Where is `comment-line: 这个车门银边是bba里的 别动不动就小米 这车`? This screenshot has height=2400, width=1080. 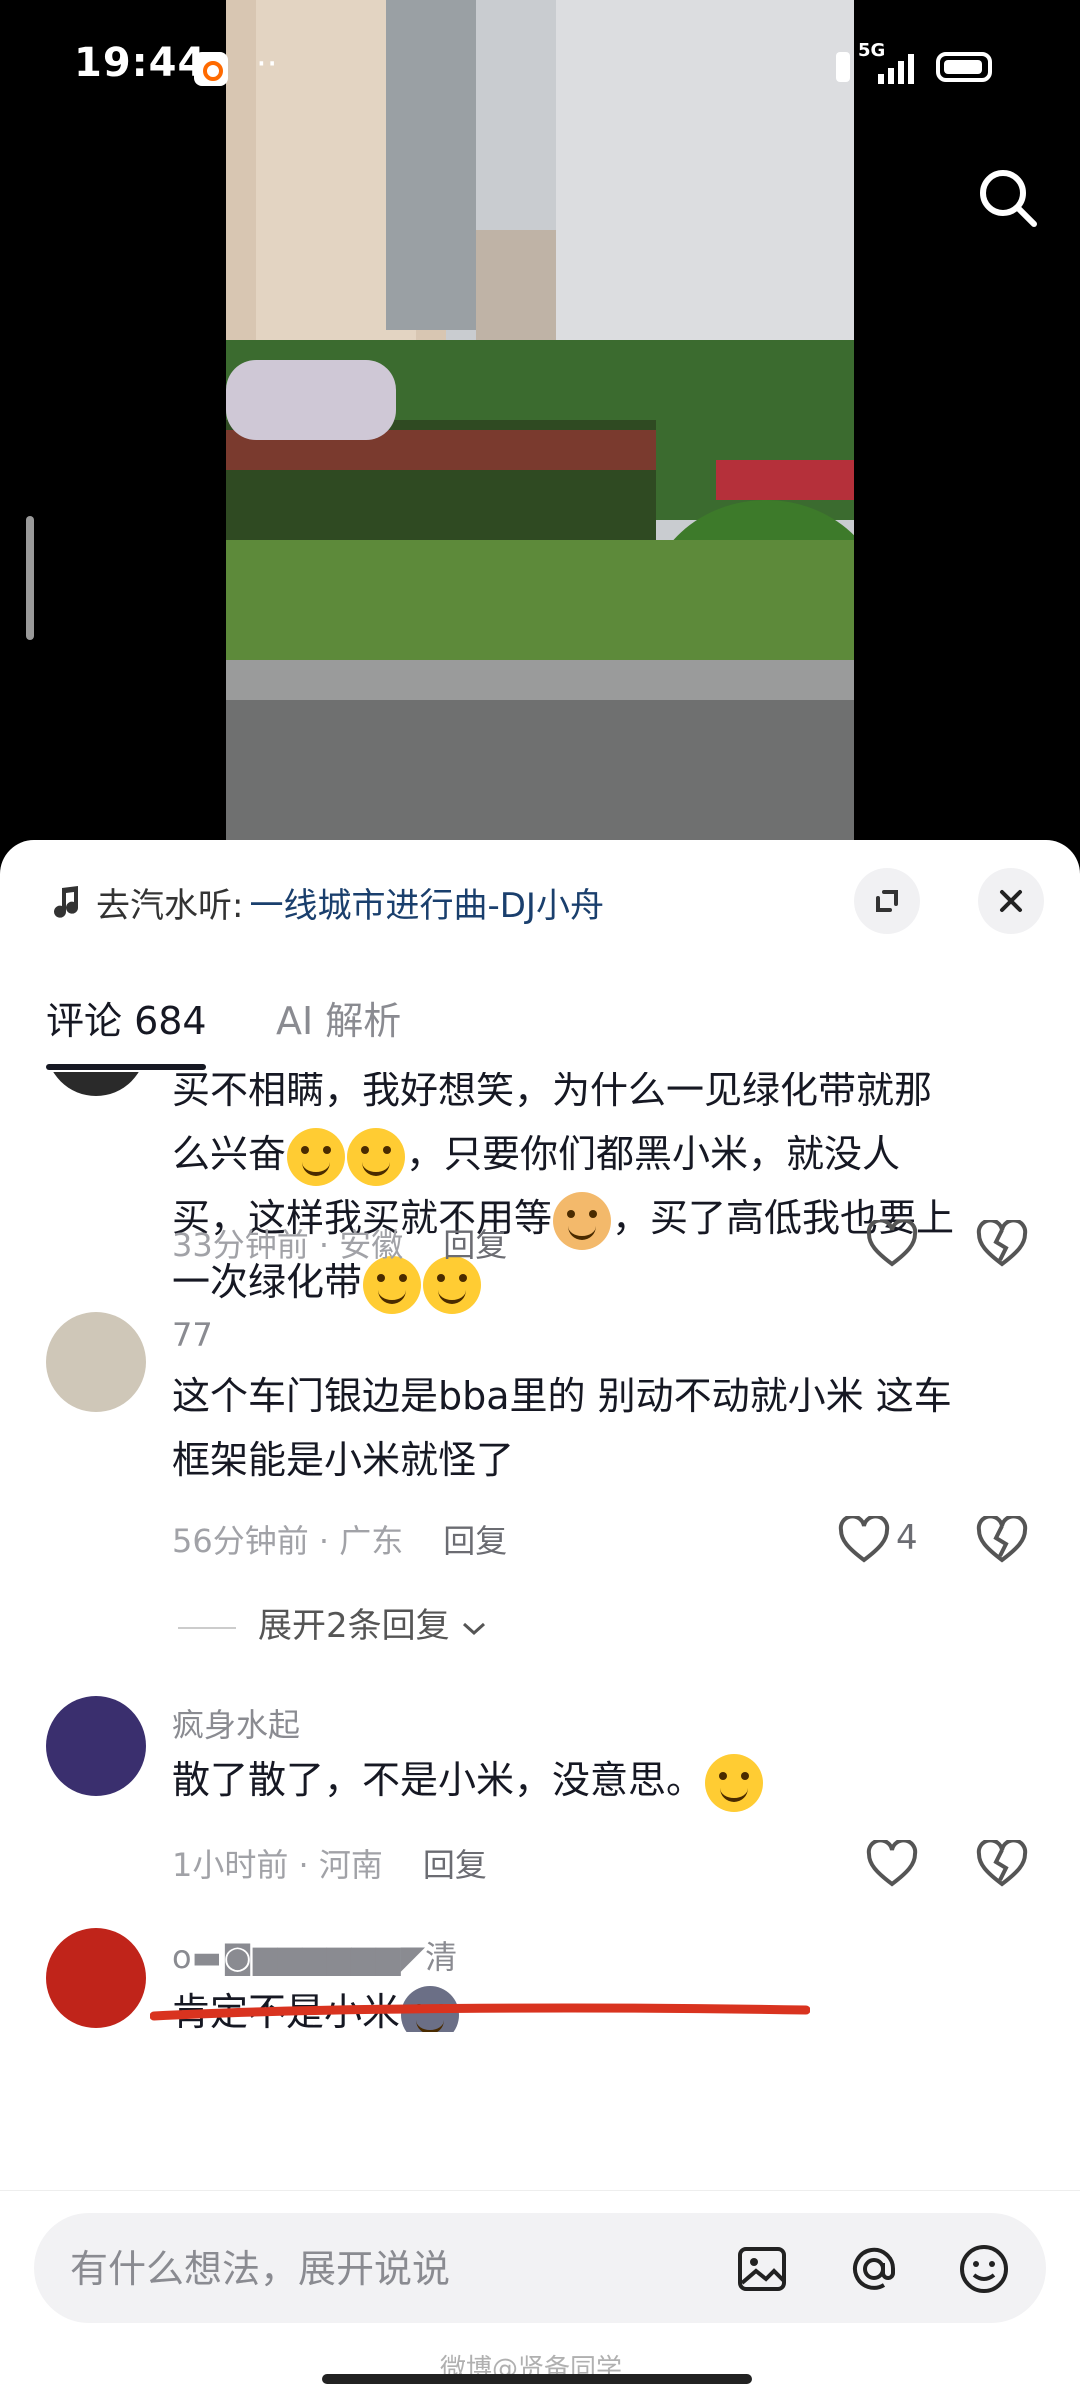
comment-line: 这个车门银边是bba里的 别动不动就小米 这车 is located at coordinates (562, 1396).